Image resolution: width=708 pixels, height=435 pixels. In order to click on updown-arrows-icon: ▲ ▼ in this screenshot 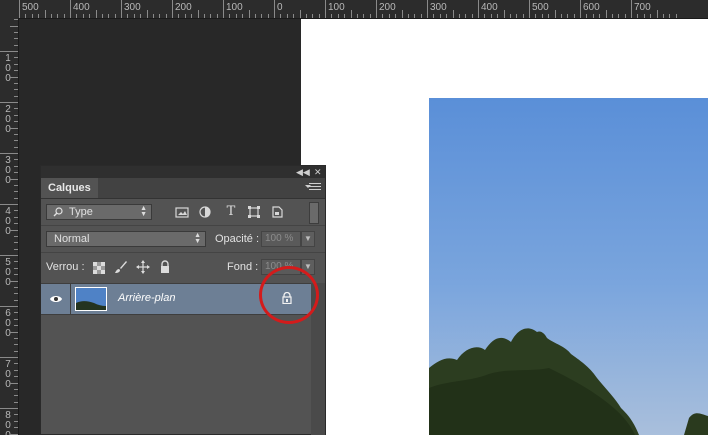, I will do `click(143, 211)`.